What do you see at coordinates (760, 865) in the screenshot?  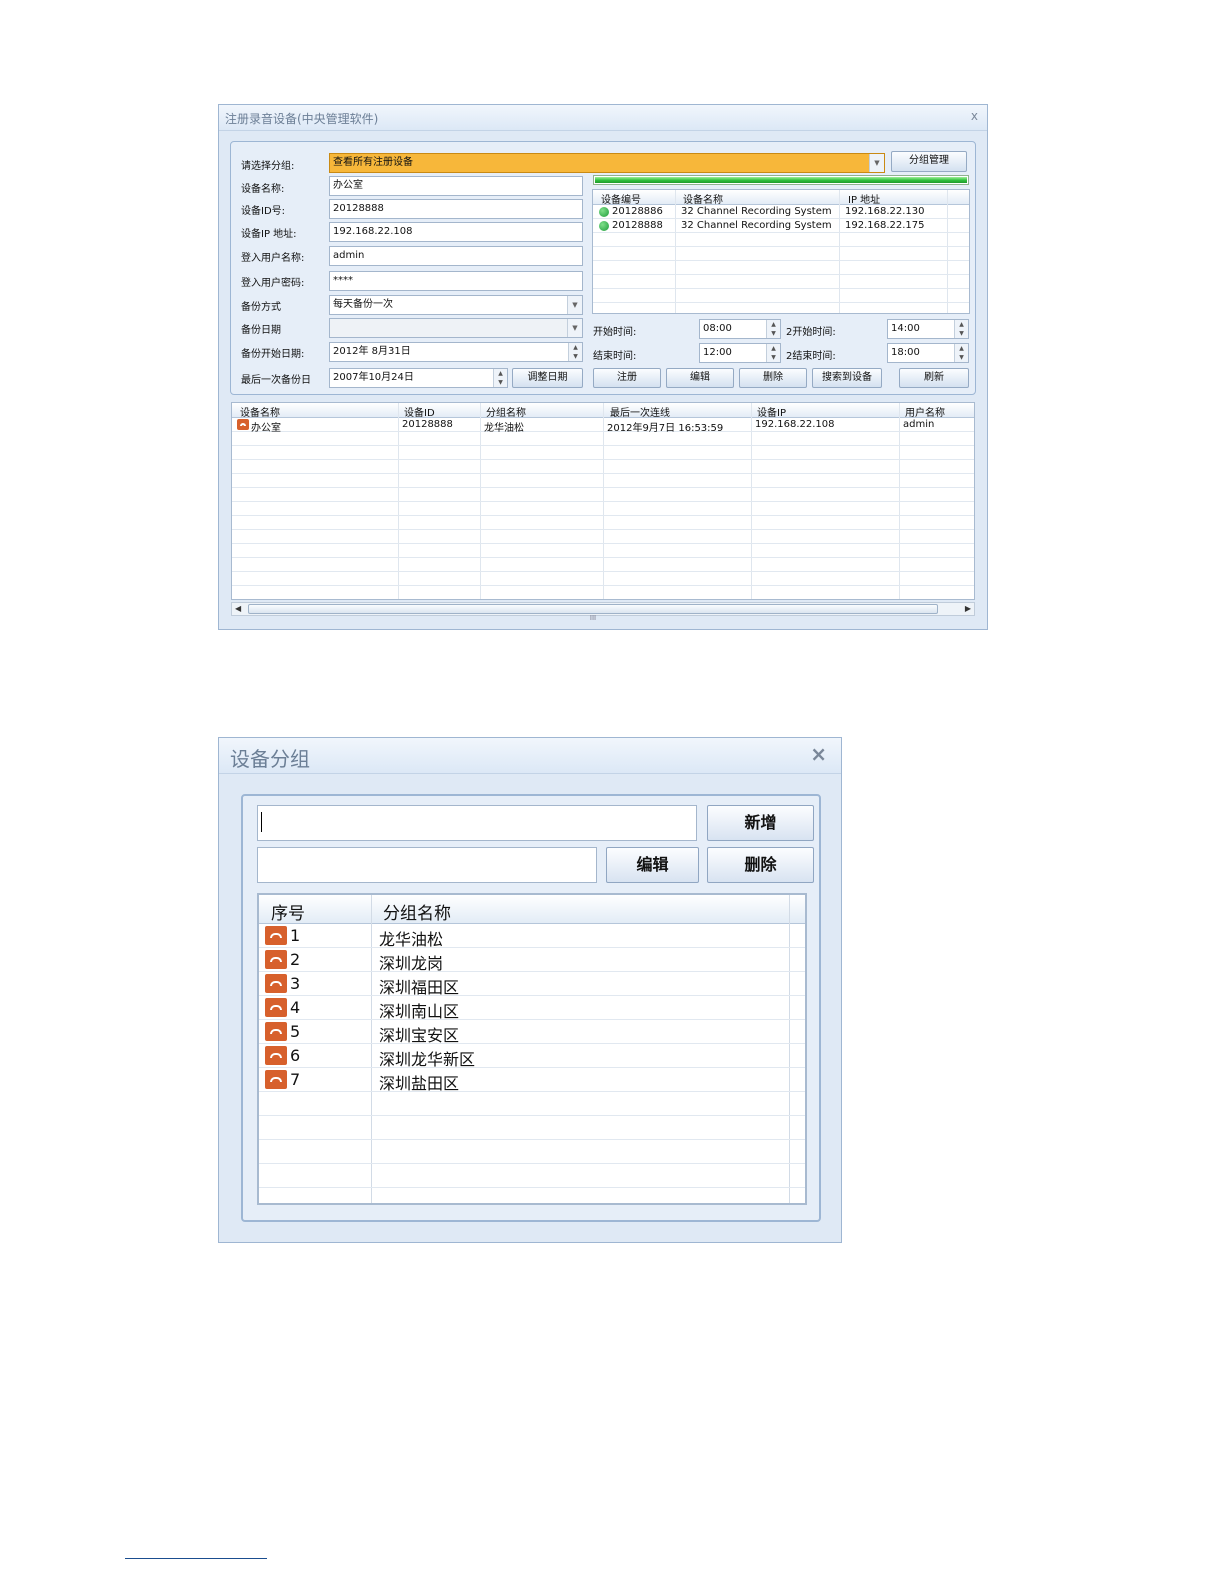 I see `delete-group-button: 删除` at bounding box center [760, 865].